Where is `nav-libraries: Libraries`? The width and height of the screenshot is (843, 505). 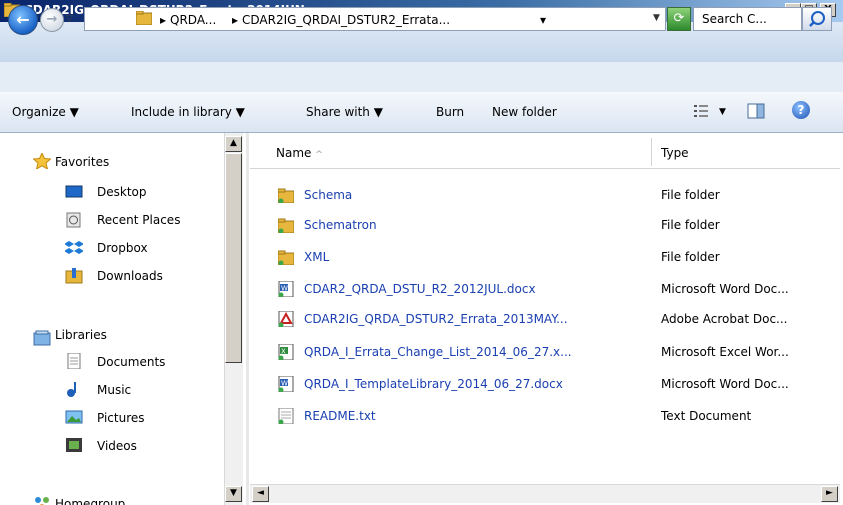
nav-libraries: Libraries is located at coordinates (81, 335).